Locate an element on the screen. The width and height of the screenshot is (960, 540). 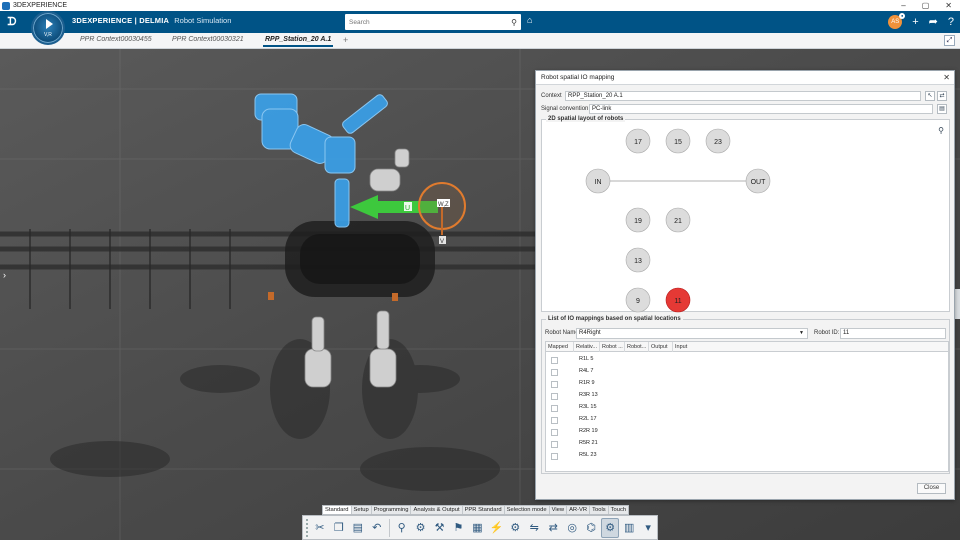
table-row: R1L 5 is located at coordinates (747, 360).